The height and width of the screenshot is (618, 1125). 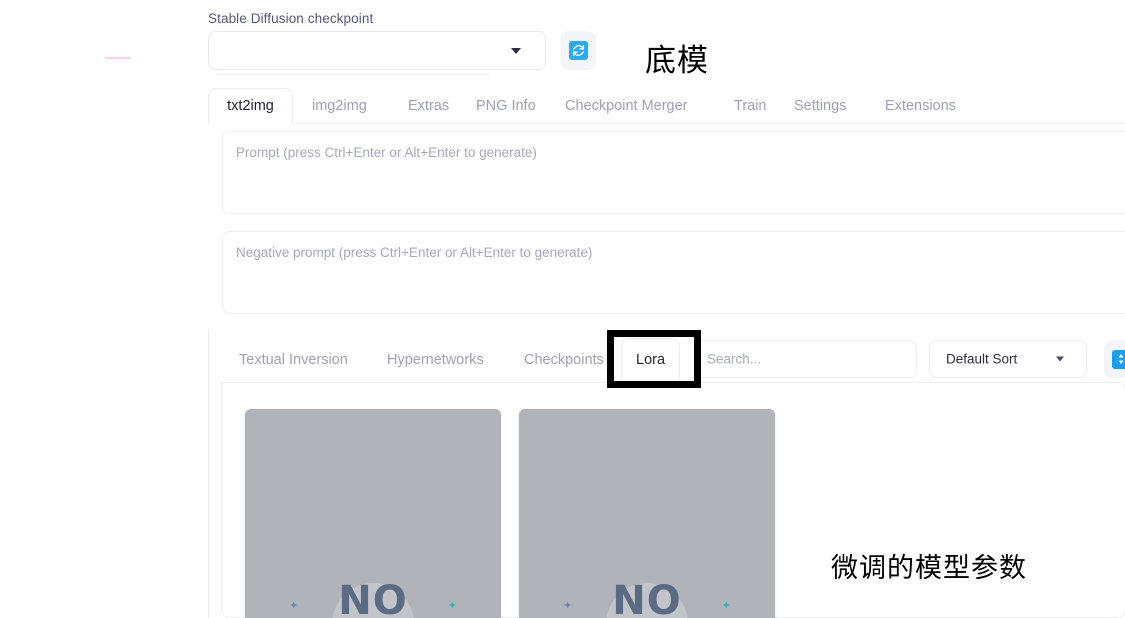 I want to click on tab-label: Checkpoint Merger, so click(x=626, y=106).